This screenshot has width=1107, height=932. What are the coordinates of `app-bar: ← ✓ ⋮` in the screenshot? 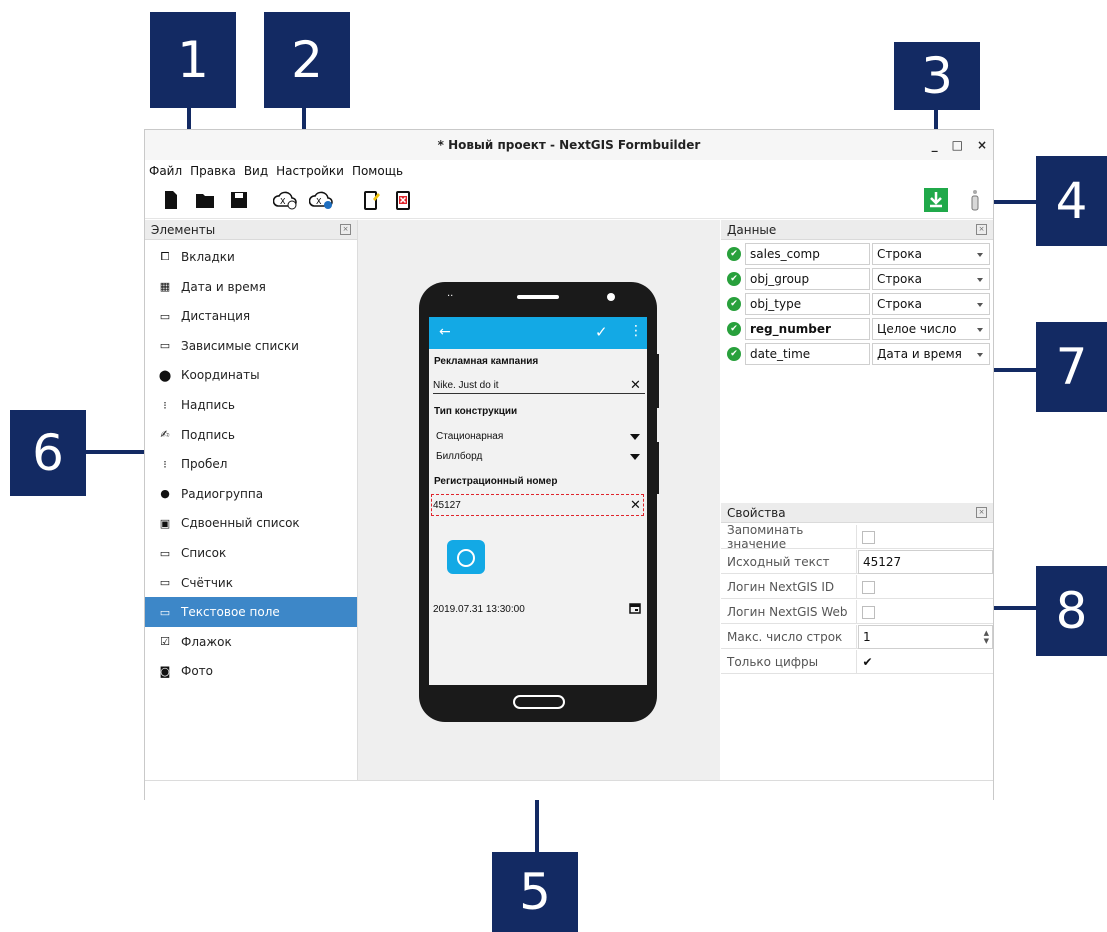 It's located at (538, 333).